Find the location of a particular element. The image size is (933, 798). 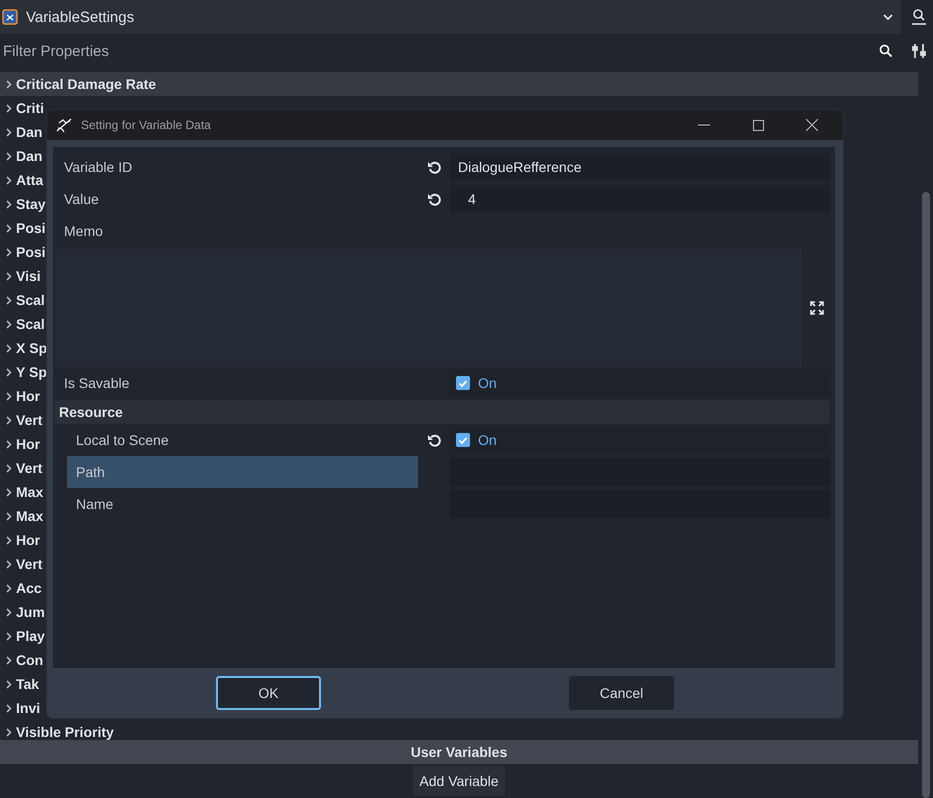

field-label: Variable ID is located at coordinates (98, 167).